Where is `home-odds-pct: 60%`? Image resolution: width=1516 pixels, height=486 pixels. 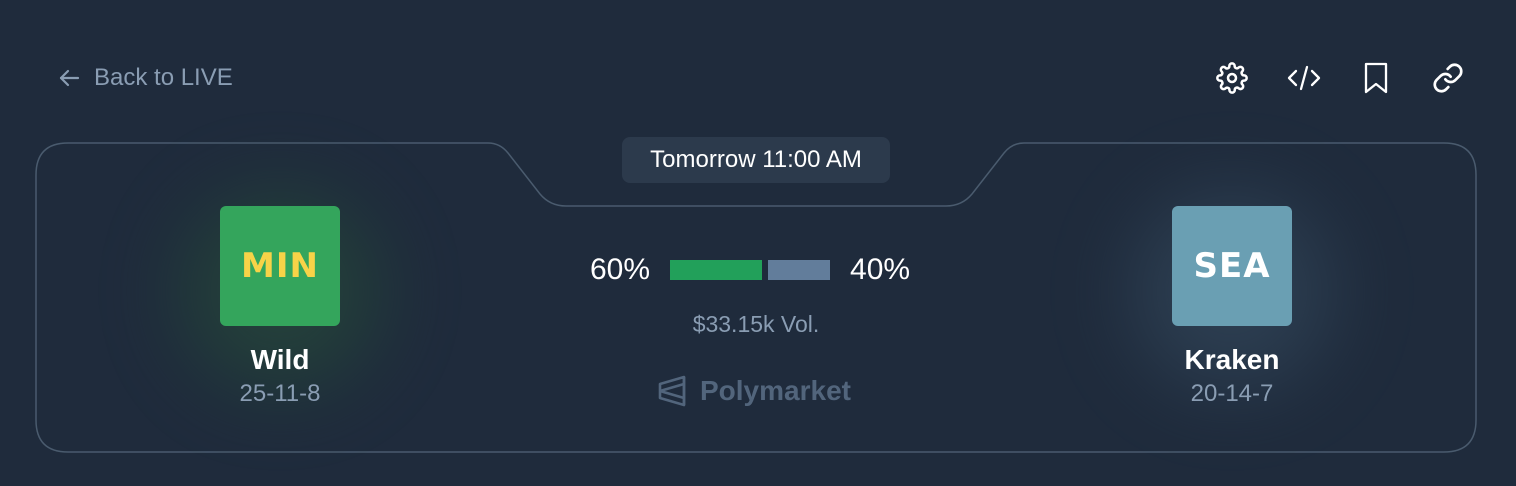
home-odds-pct: 60% is located at coordinates (620, 269).